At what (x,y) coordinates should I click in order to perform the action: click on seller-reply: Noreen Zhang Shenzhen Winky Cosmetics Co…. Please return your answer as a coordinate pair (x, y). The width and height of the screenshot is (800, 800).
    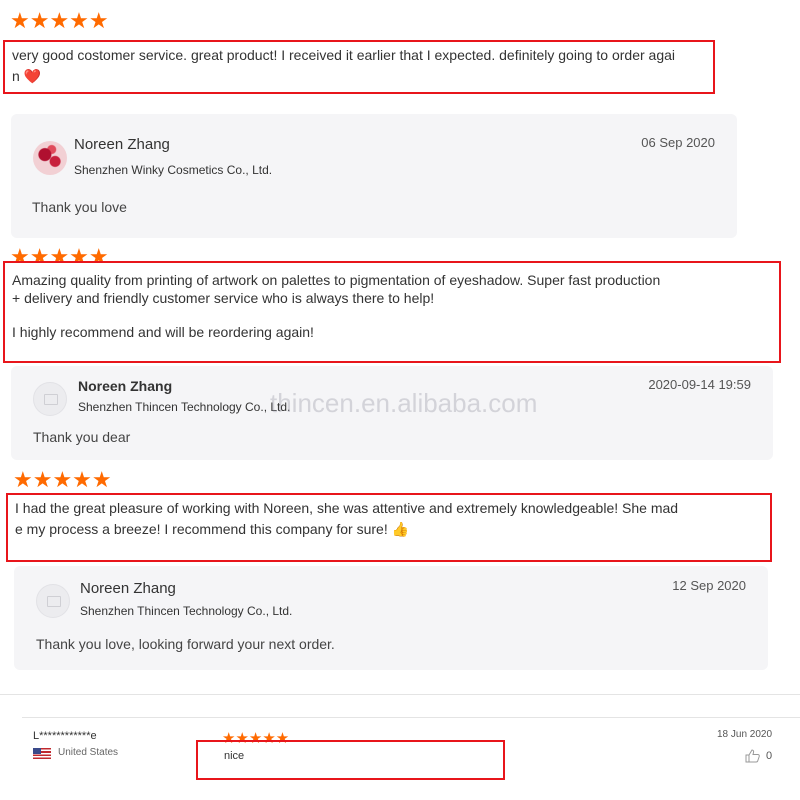
    Looking at the image, I should click on (374, 176).